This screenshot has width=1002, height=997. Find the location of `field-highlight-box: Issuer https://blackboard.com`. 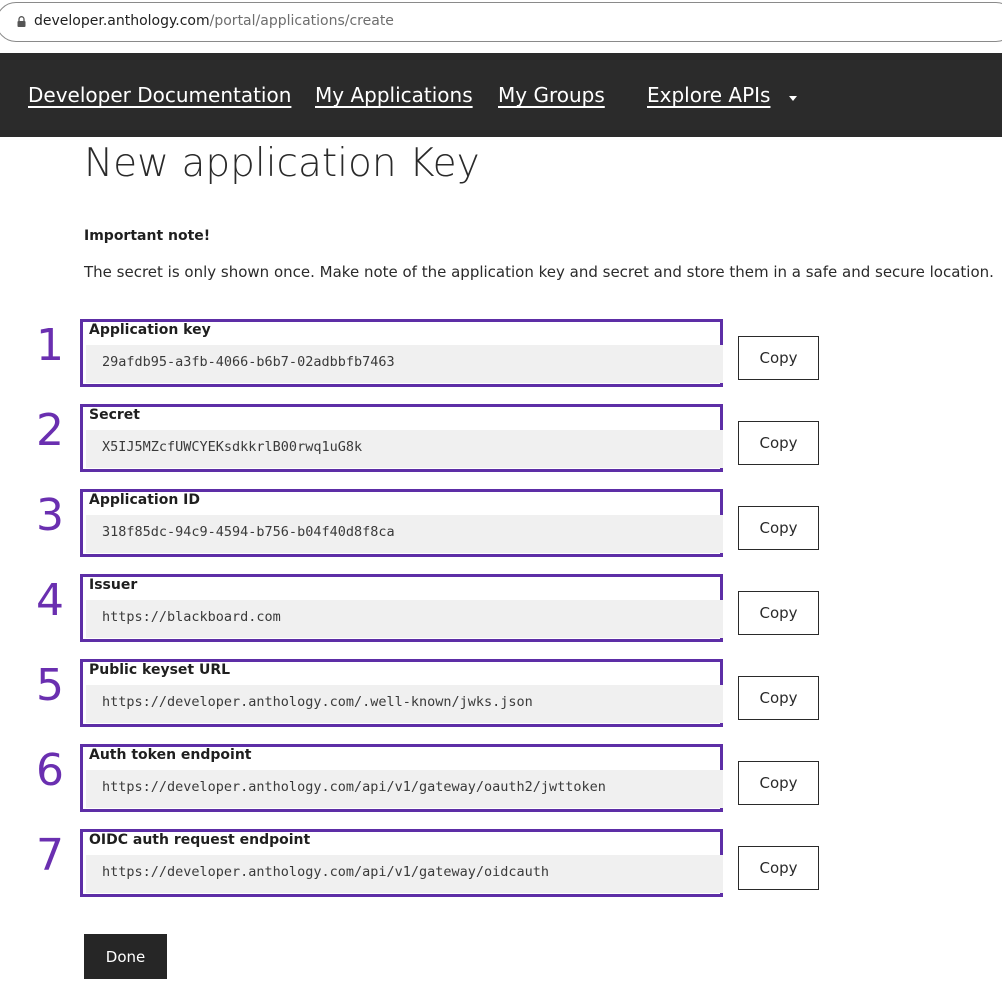

field-highlight-box: Issuer https://blackboard.com is located at coordinates (401, 608).